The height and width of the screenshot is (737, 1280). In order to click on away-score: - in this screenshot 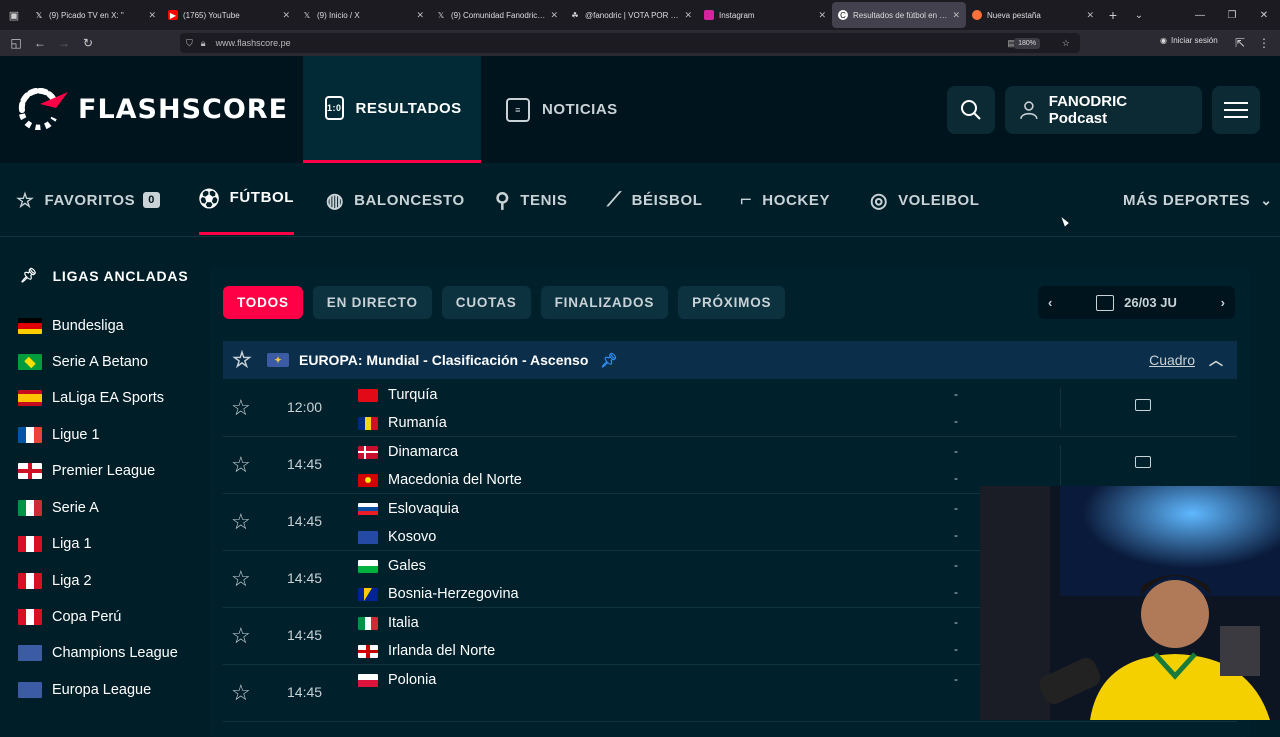, I will do `click(956, 421)`.